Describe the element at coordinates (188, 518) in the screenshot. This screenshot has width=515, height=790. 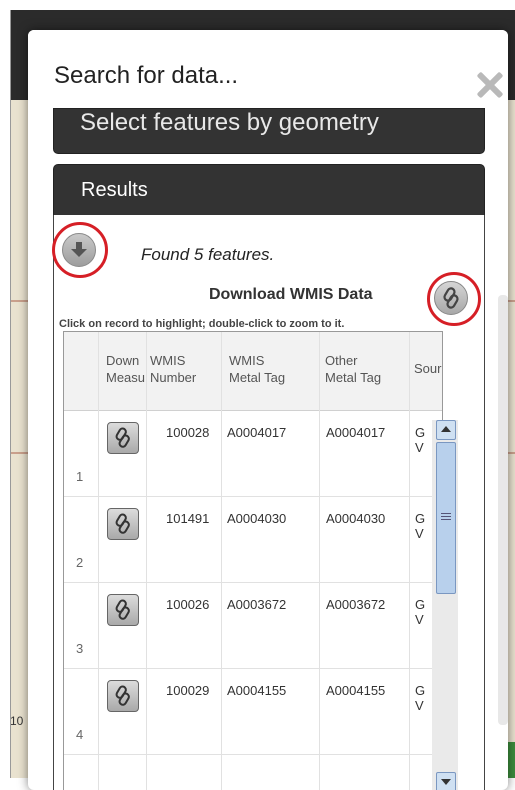
I see `wmis-number-cell: 101491` at that location.